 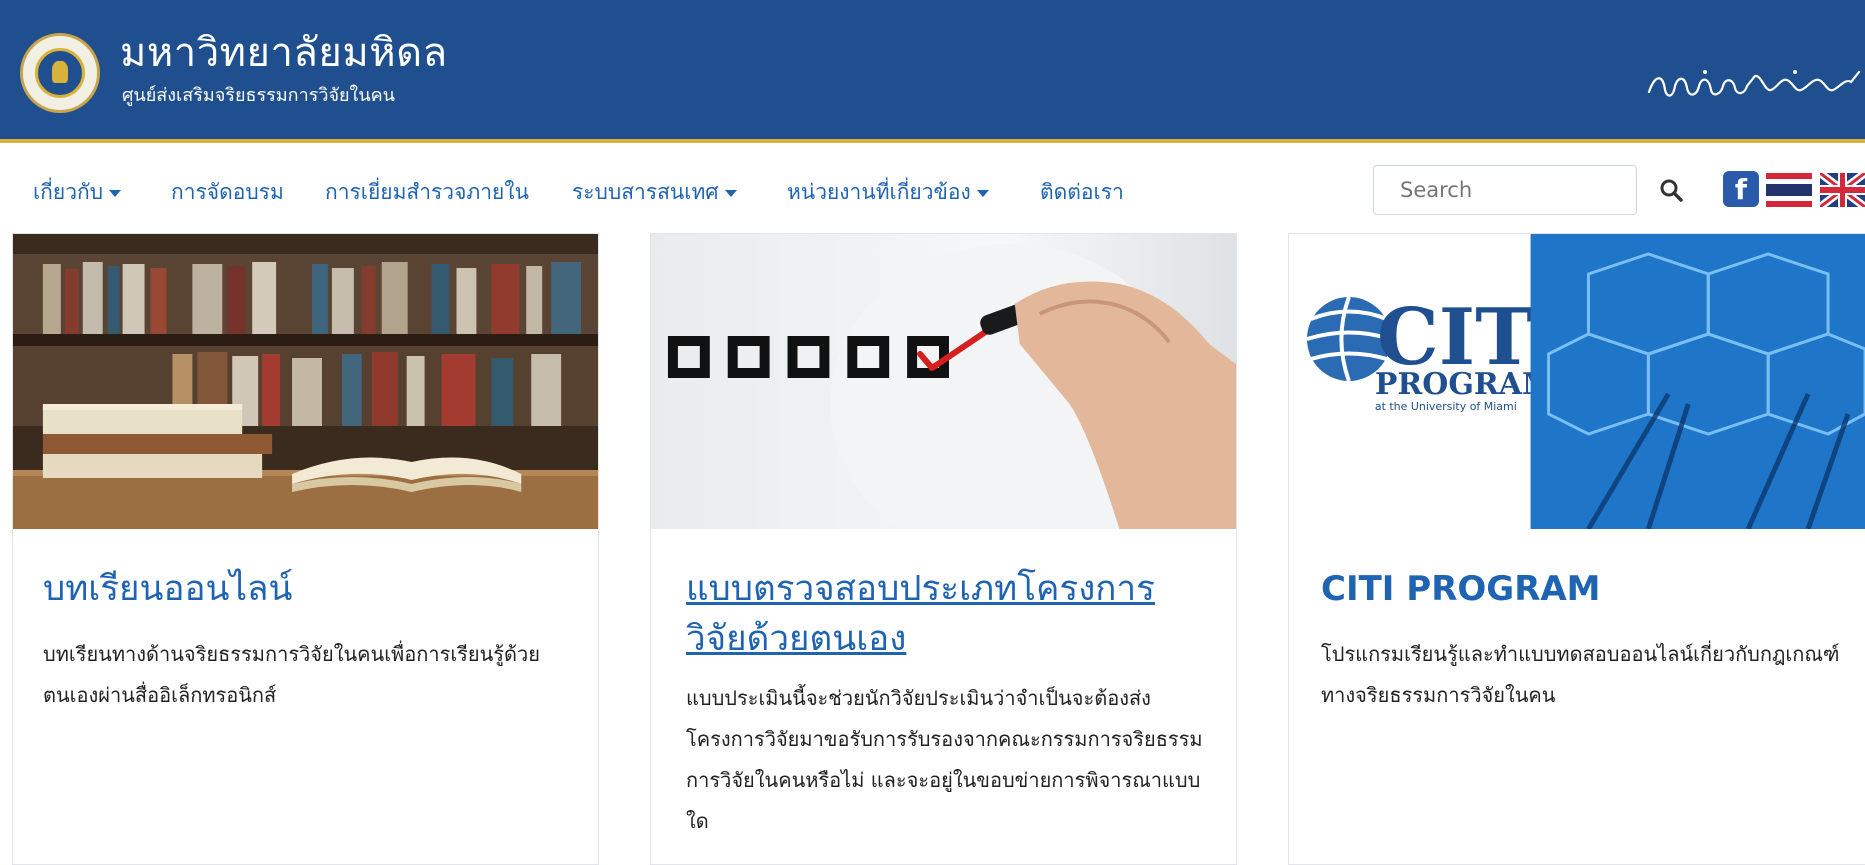 I want to click on nav-label: เกี่ยวกับ, so click(x=68, y=192).